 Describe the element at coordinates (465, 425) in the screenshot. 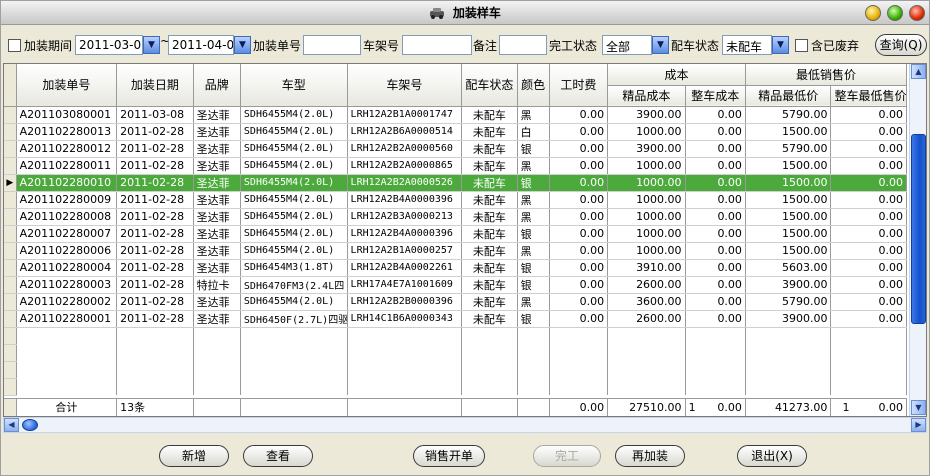

I see `horizontal-scrollbar: ◀ ▶` at that location.